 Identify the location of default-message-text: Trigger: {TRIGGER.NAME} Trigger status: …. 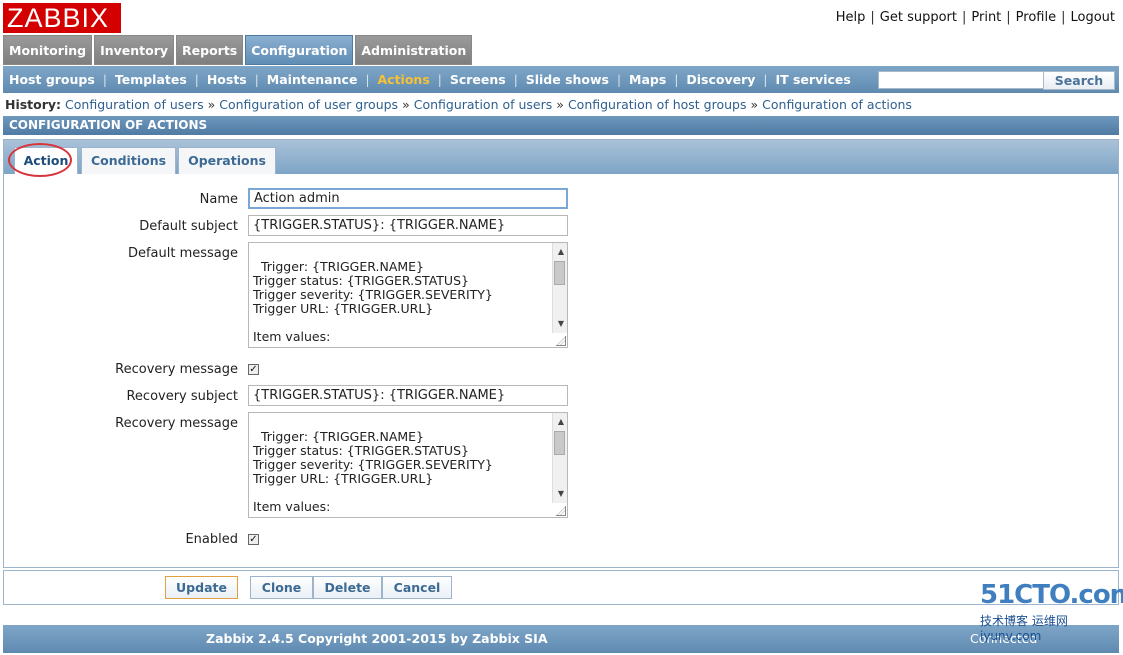
(373, 301).